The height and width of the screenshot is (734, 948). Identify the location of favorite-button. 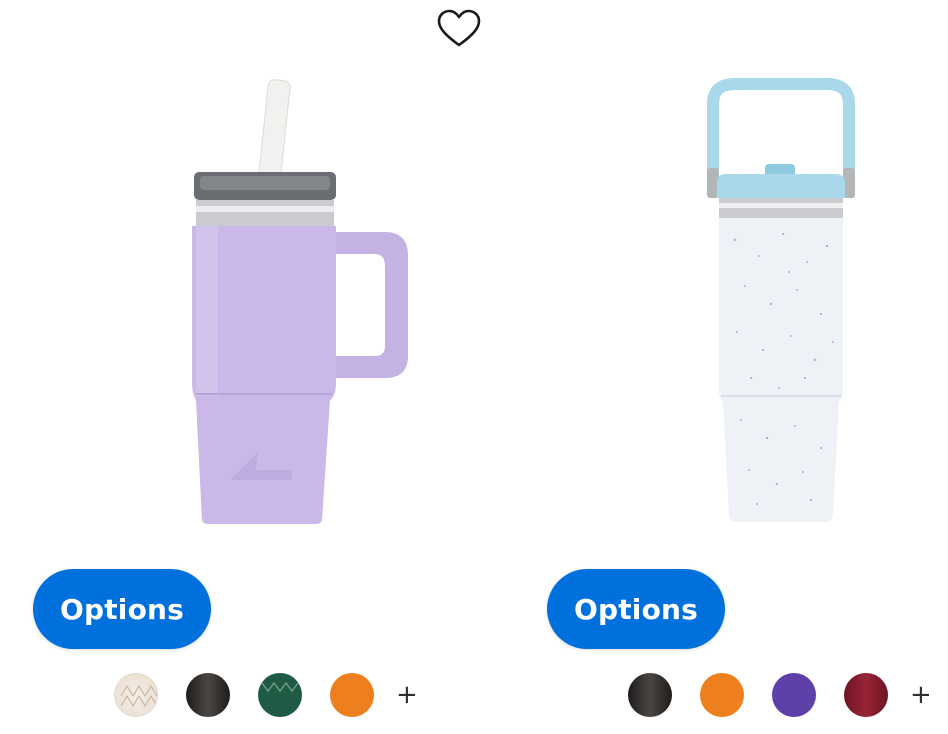
(459, 29).